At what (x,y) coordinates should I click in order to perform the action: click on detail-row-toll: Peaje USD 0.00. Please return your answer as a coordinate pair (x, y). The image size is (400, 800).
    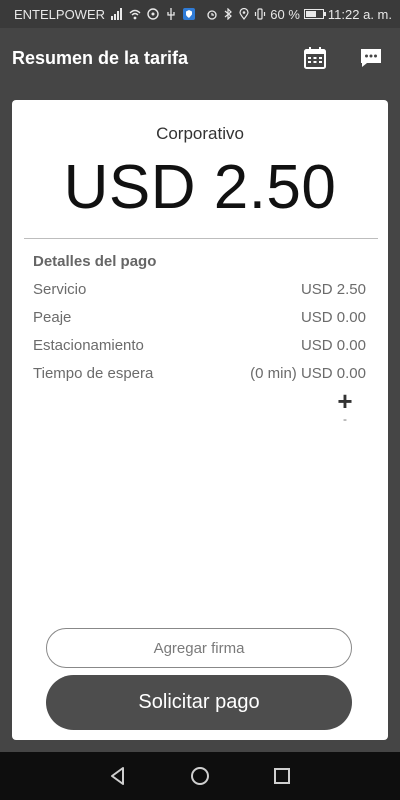
    Looking at the image, I should click on (199, 322).